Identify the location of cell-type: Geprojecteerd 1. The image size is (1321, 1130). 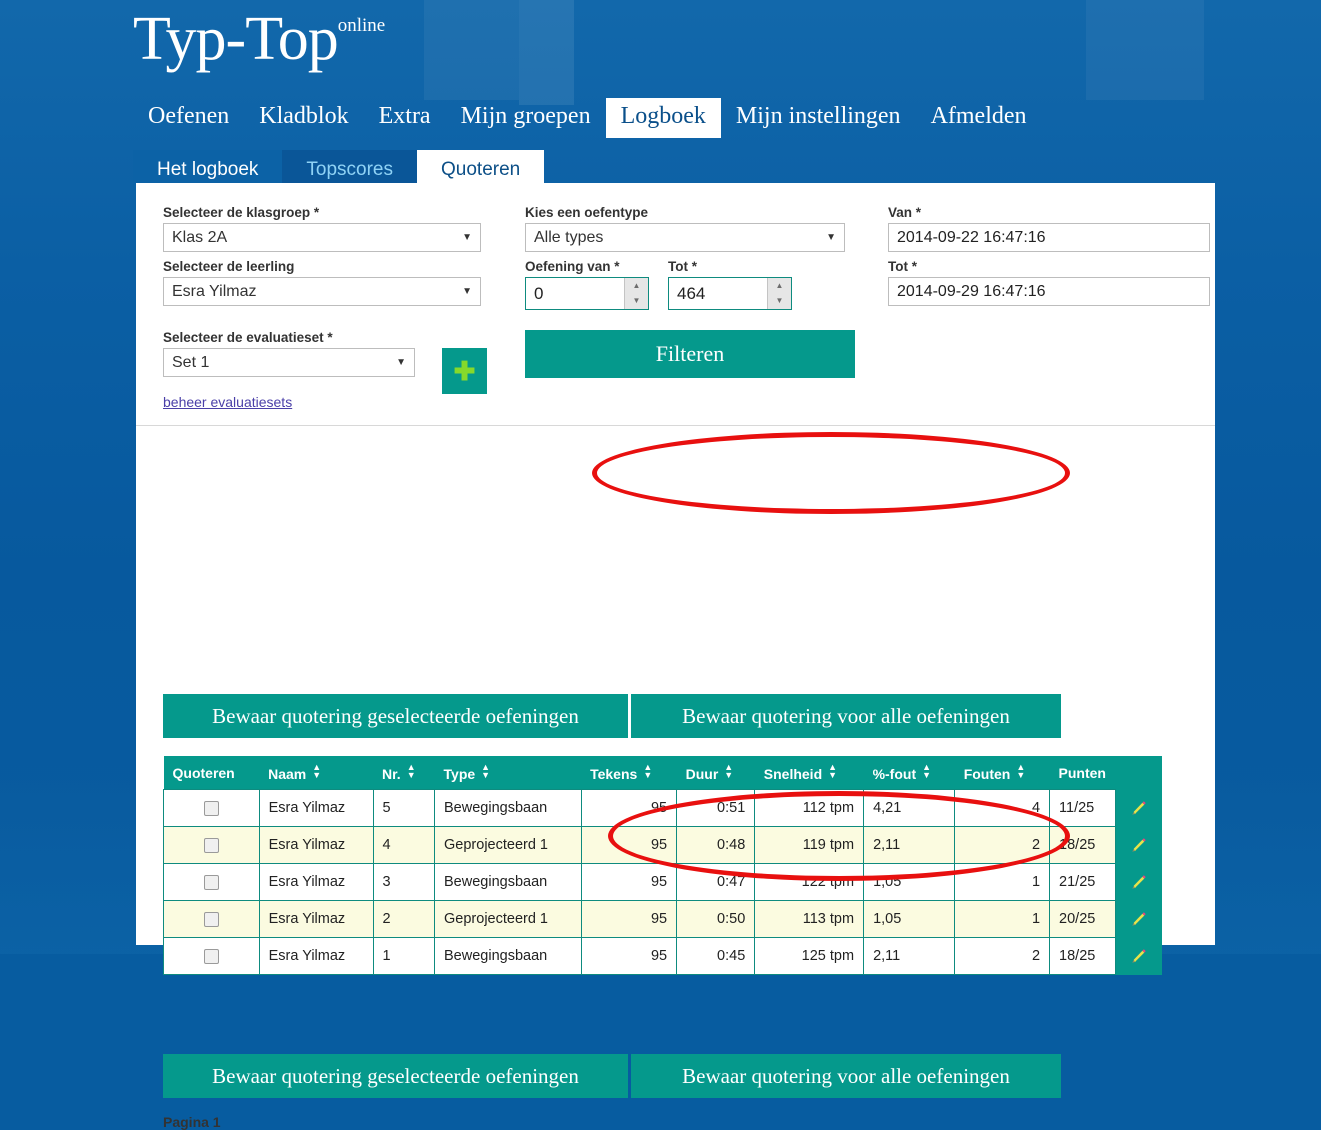
(508, 845).